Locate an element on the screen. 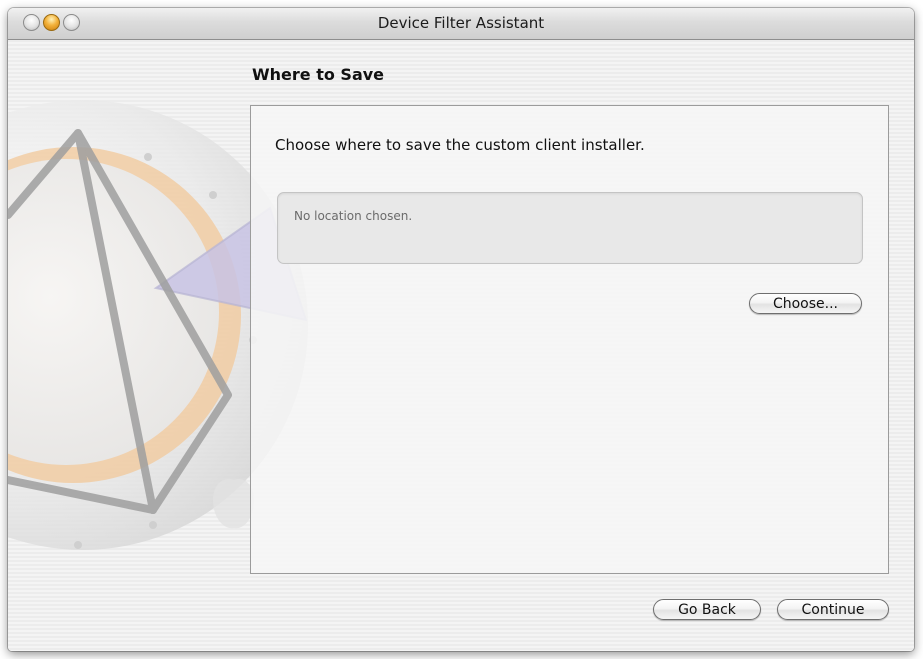 The width and height of the screenshot is (923, 659). save-location-field: No location chosen. is located at coordinates (570, 228).